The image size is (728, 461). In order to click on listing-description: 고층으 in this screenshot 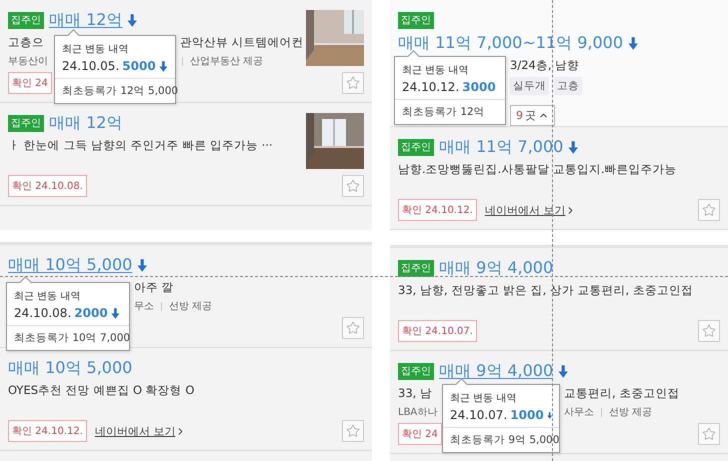, I will do `click(26, 42)`.